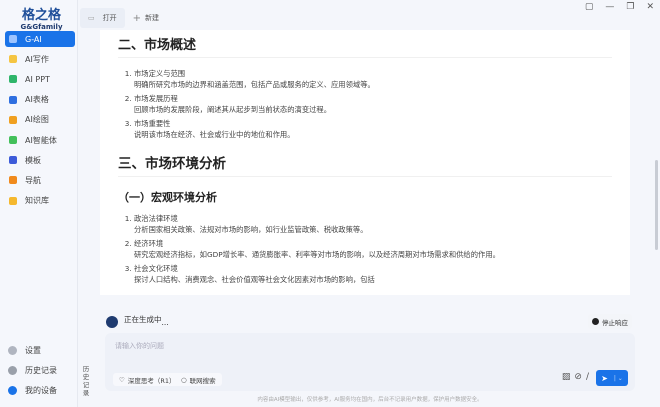 Image resolution: width=660 pixels, height=407 pixels. What do you see at coordinates (251, 229) in the screenshot?
I see `list-item-desc: 分析国家相关政策、法规对市场的影响，如行业监管政策、税收政策等。` at bounding box center [251, 229].